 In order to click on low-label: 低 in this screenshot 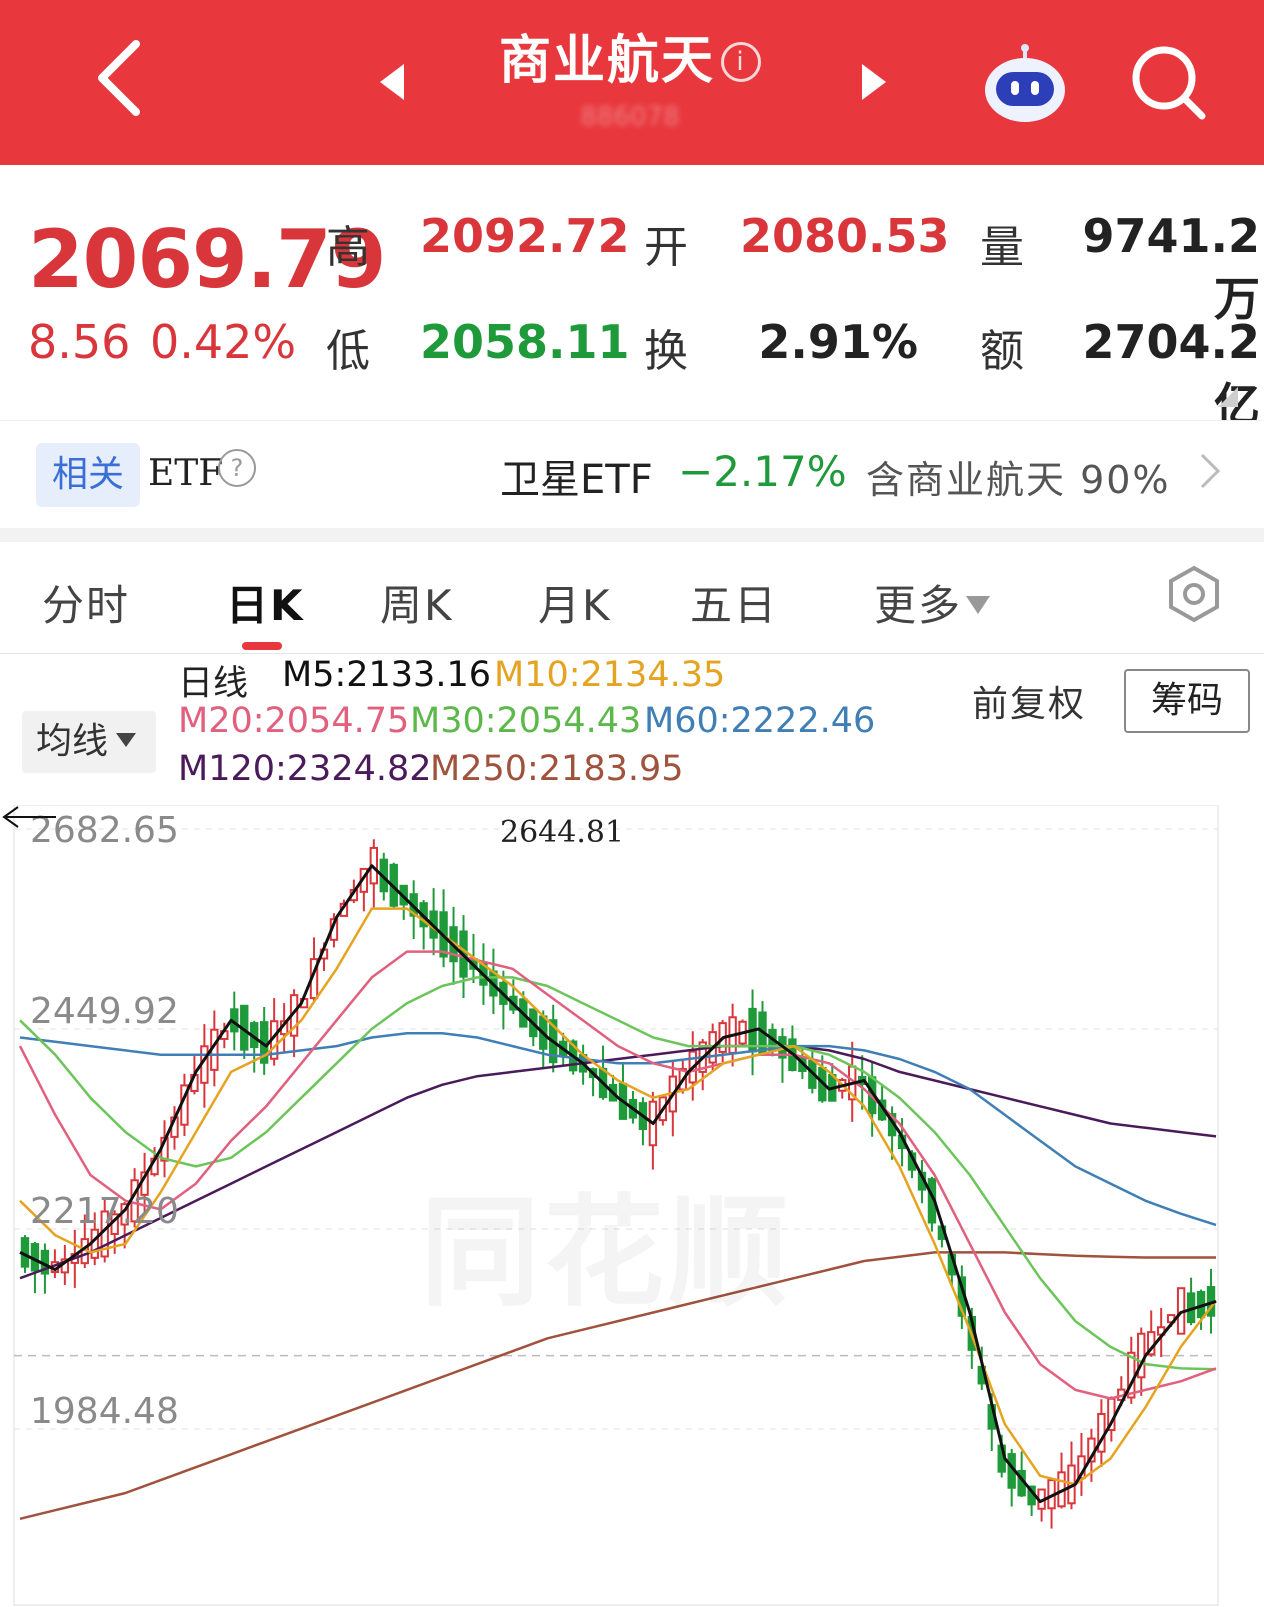, I will do `click(348, 351)`.